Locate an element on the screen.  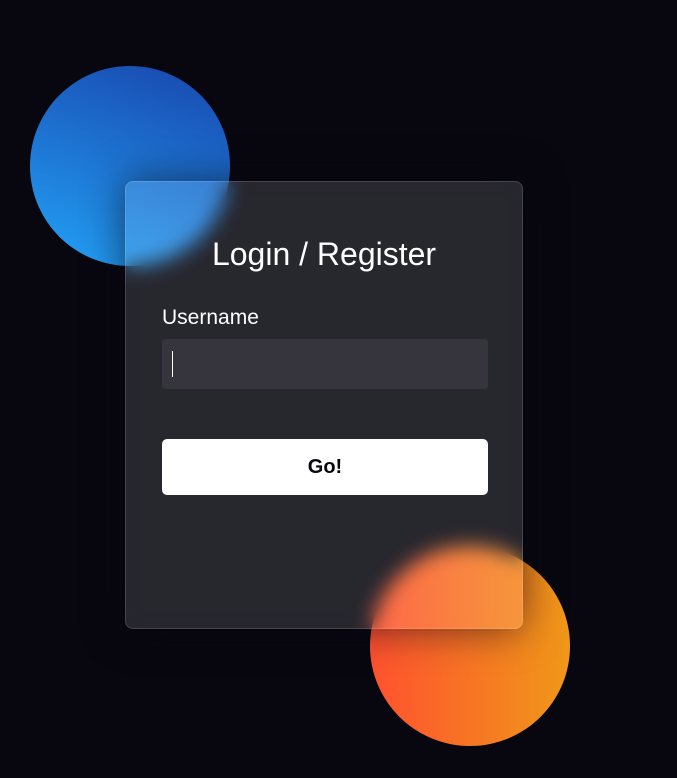
text-caret is located at coordinates (172, 364).